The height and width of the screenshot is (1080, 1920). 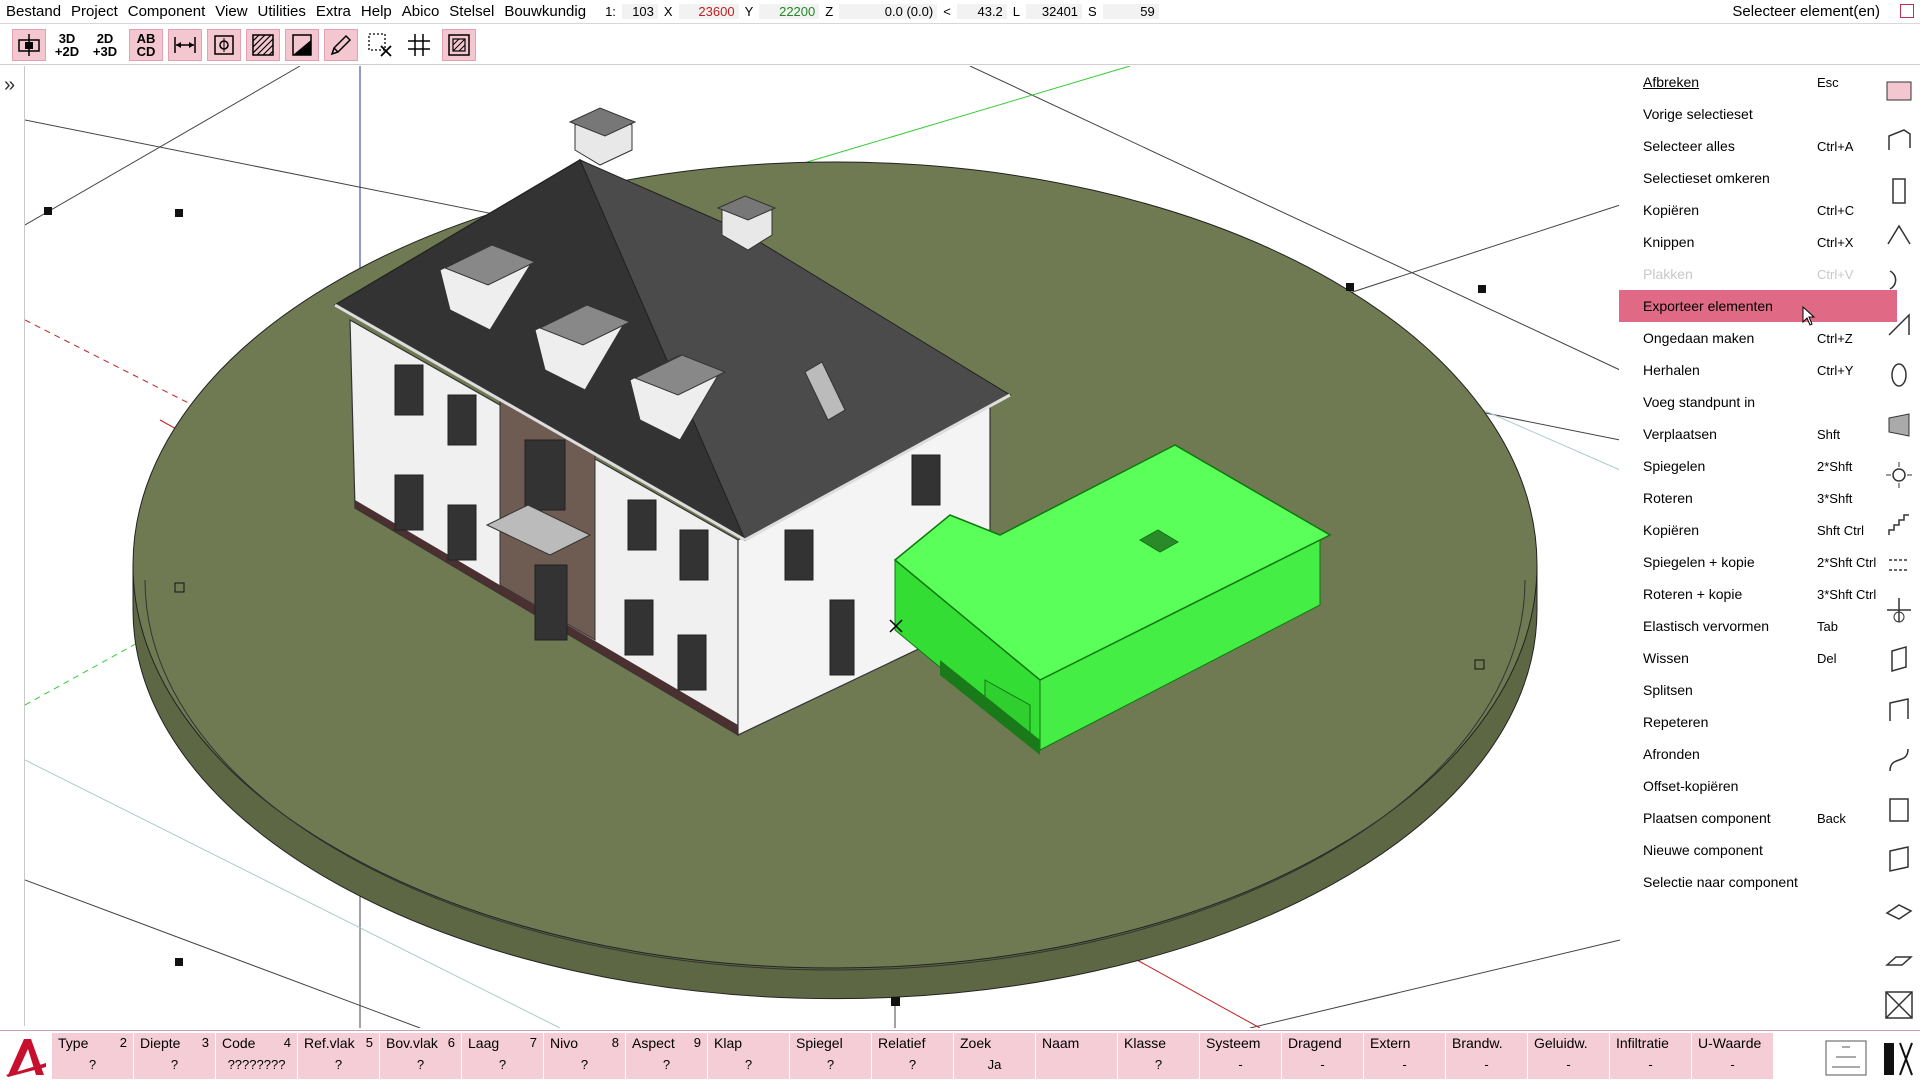 I want to click on frame-tool-button, so click(x=1899, y=810).